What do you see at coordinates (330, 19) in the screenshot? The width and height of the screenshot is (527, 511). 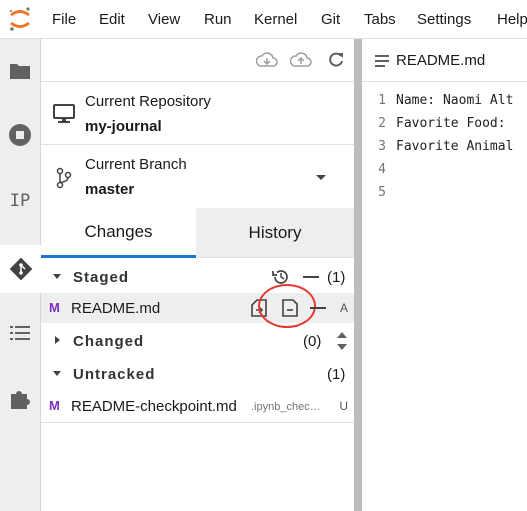 I see `menu-git: Git` at bounding box center [330, 19].